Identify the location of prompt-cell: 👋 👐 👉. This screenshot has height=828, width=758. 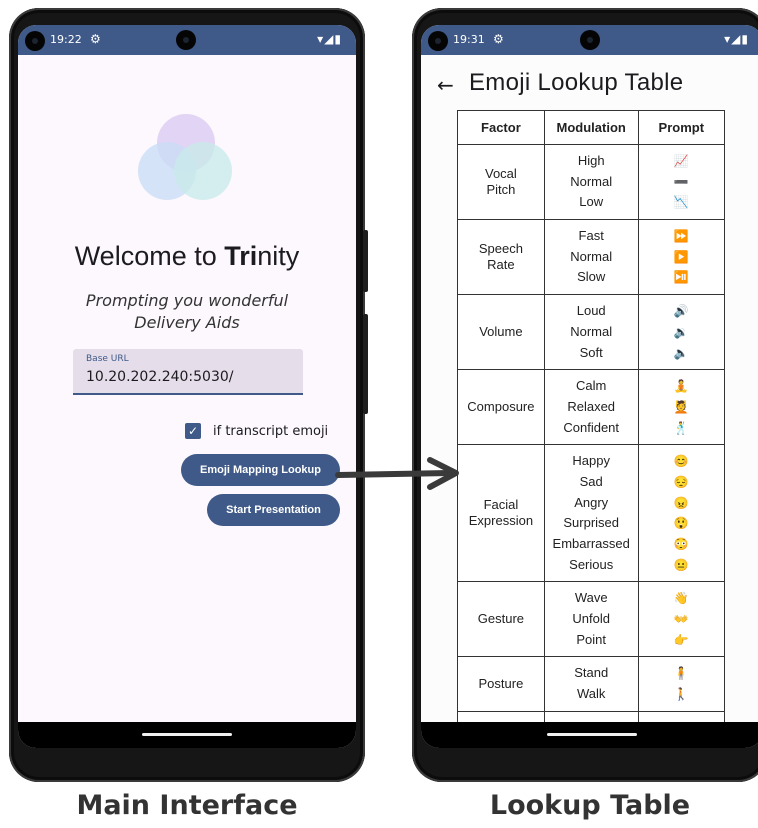
(681, 619).